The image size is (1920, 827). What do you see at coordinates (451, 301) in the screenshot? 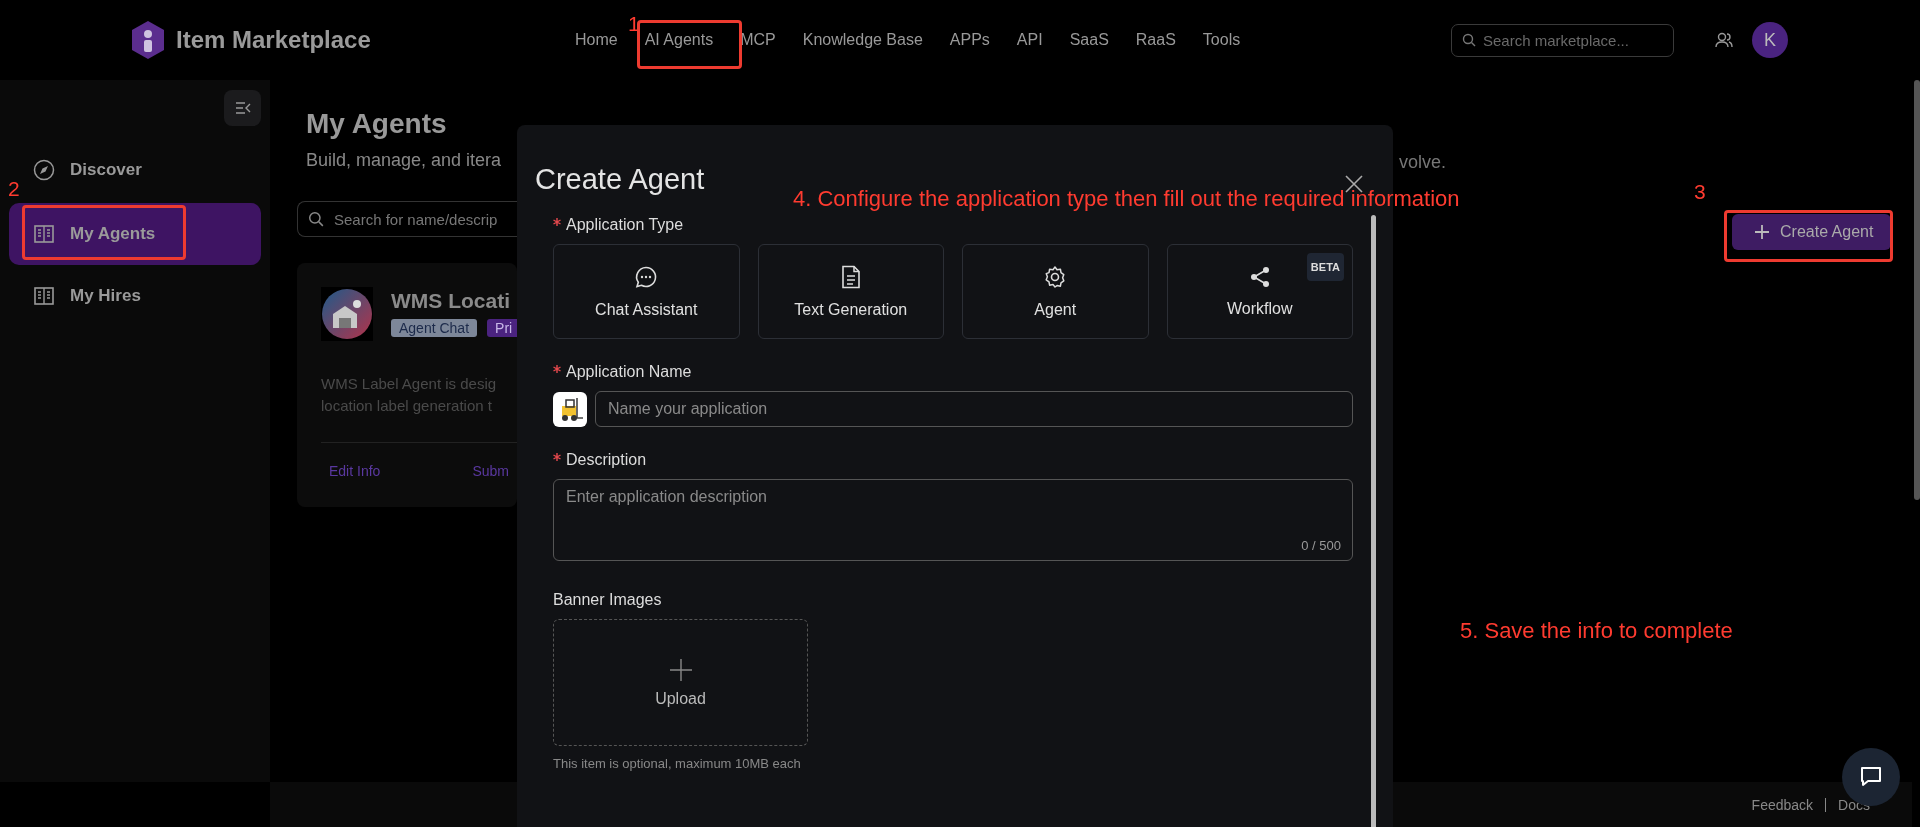
I see `agent-name: WMS Locati` at bounding box center [451, 301].